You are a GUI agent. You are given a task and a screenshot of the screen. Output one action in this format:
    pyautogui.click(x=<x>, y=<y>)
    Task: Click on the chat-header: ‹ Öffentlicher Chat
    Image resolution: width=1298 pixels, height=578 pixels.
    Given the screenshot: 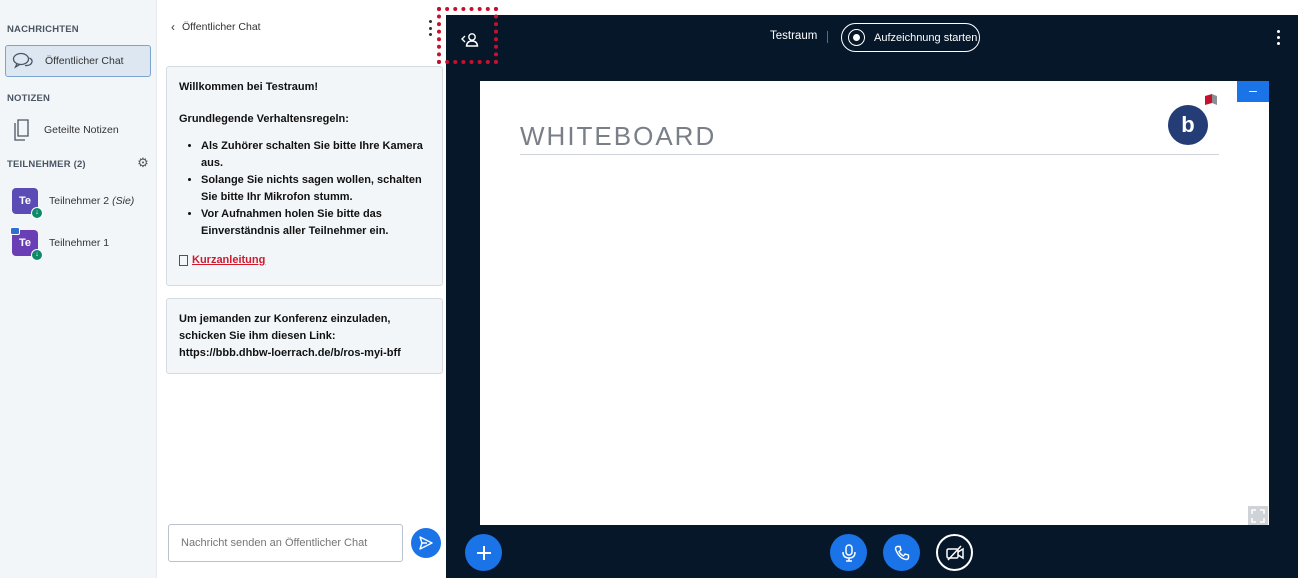 What is the action you would take?
    pyautogui.click(x=216, y=27)
    